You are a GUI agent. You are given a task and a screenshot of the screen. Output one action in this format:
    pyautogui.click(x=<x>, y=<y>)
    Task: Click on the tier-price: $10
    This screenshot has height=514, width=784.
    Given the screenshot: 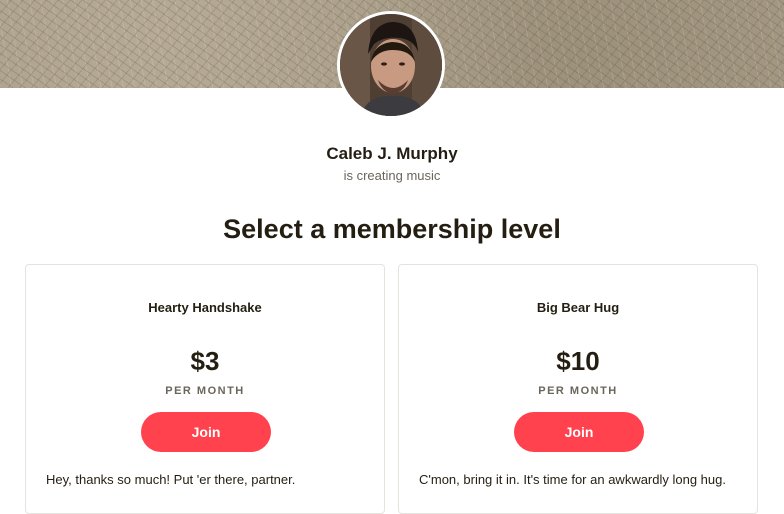 What is the action you would take?
    pyautogui.click(x=578, y=361)
    